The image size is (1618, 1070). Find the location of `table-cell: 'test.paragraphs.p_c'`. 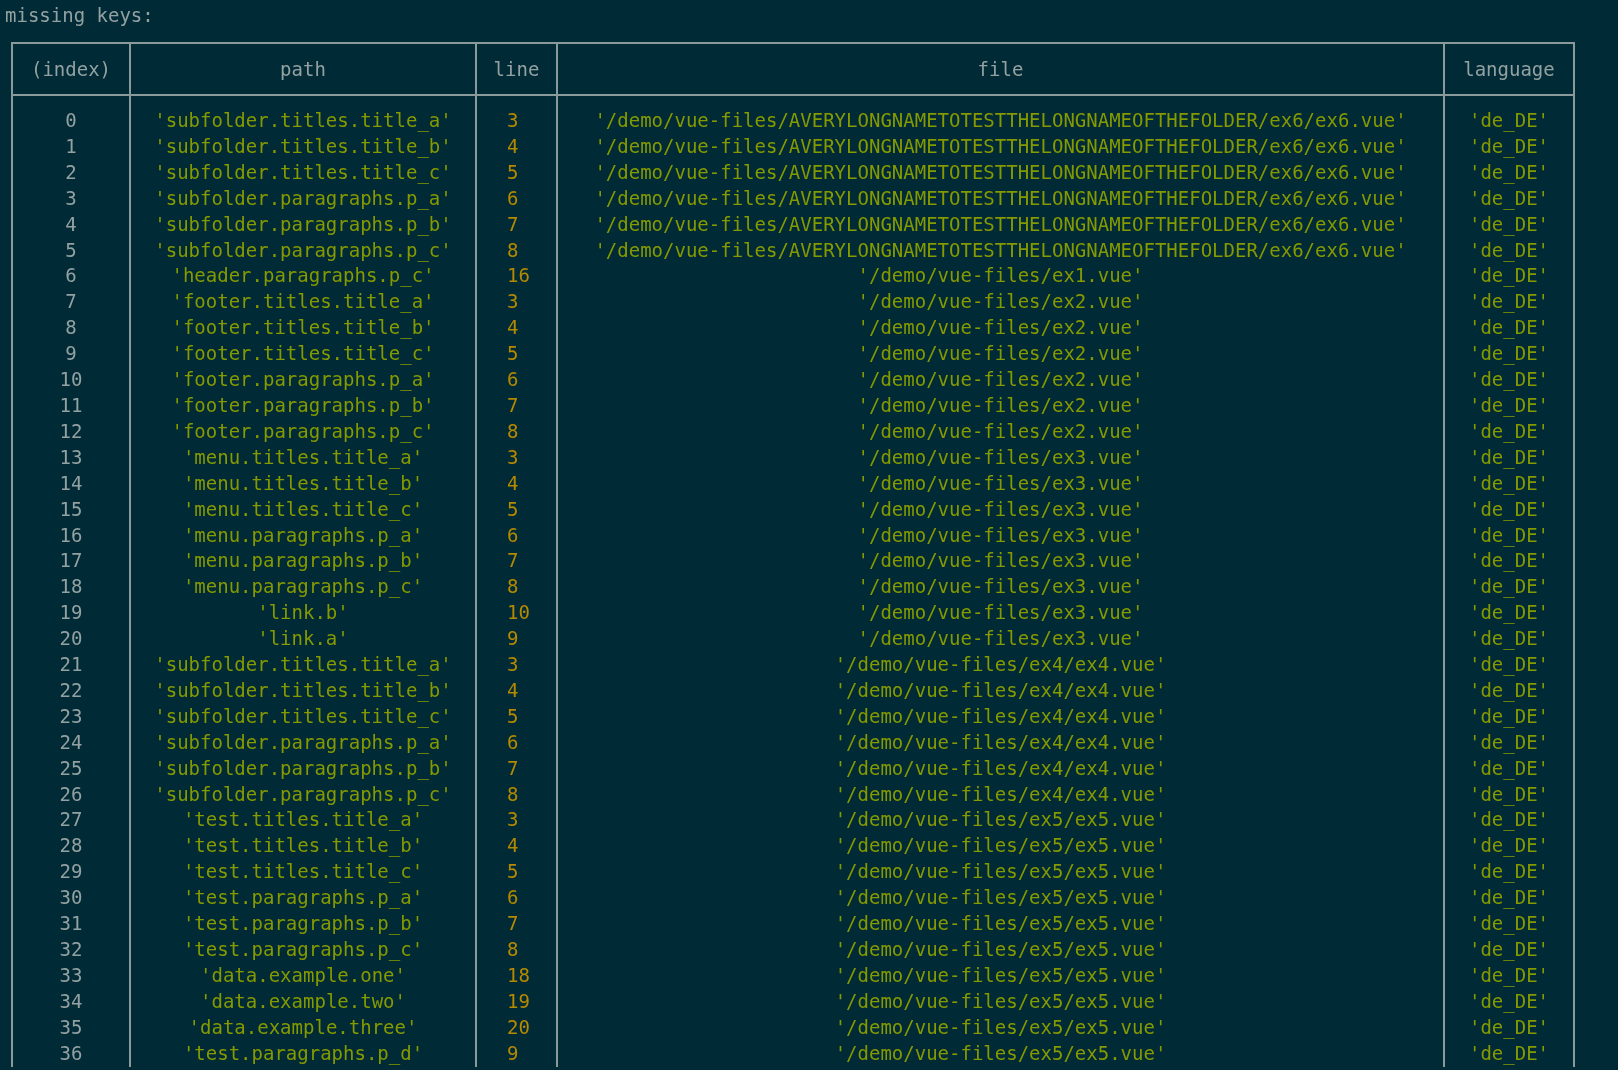

table-cell: 'test.paragraphs.p_c' is located at coordinates (303, 950).